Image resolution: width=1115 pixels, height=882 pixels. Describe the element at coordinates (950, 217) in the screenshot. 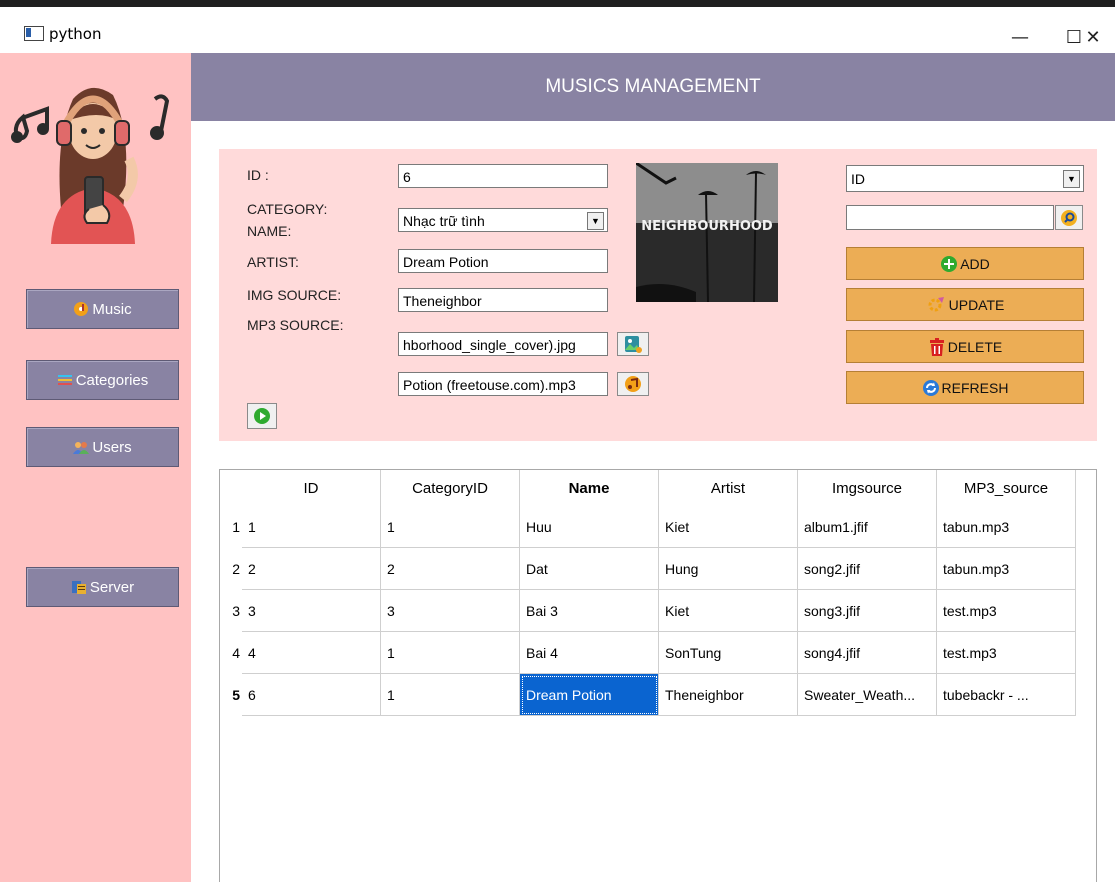

I see `search-input` at that location.